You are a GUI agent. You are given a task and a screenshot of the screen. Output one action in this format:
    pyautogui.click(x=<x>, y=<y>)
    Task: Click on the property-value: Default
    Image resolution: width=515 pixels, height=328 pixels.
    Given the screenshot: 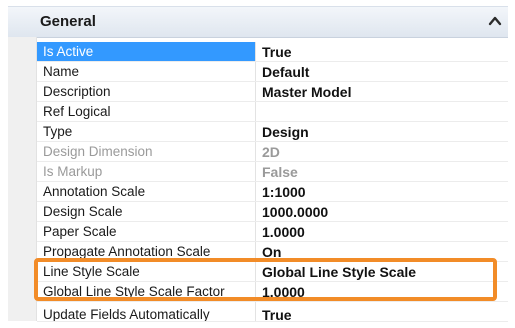 What is the action you would take?
    pyautogui.click(x=285, y=72)
    